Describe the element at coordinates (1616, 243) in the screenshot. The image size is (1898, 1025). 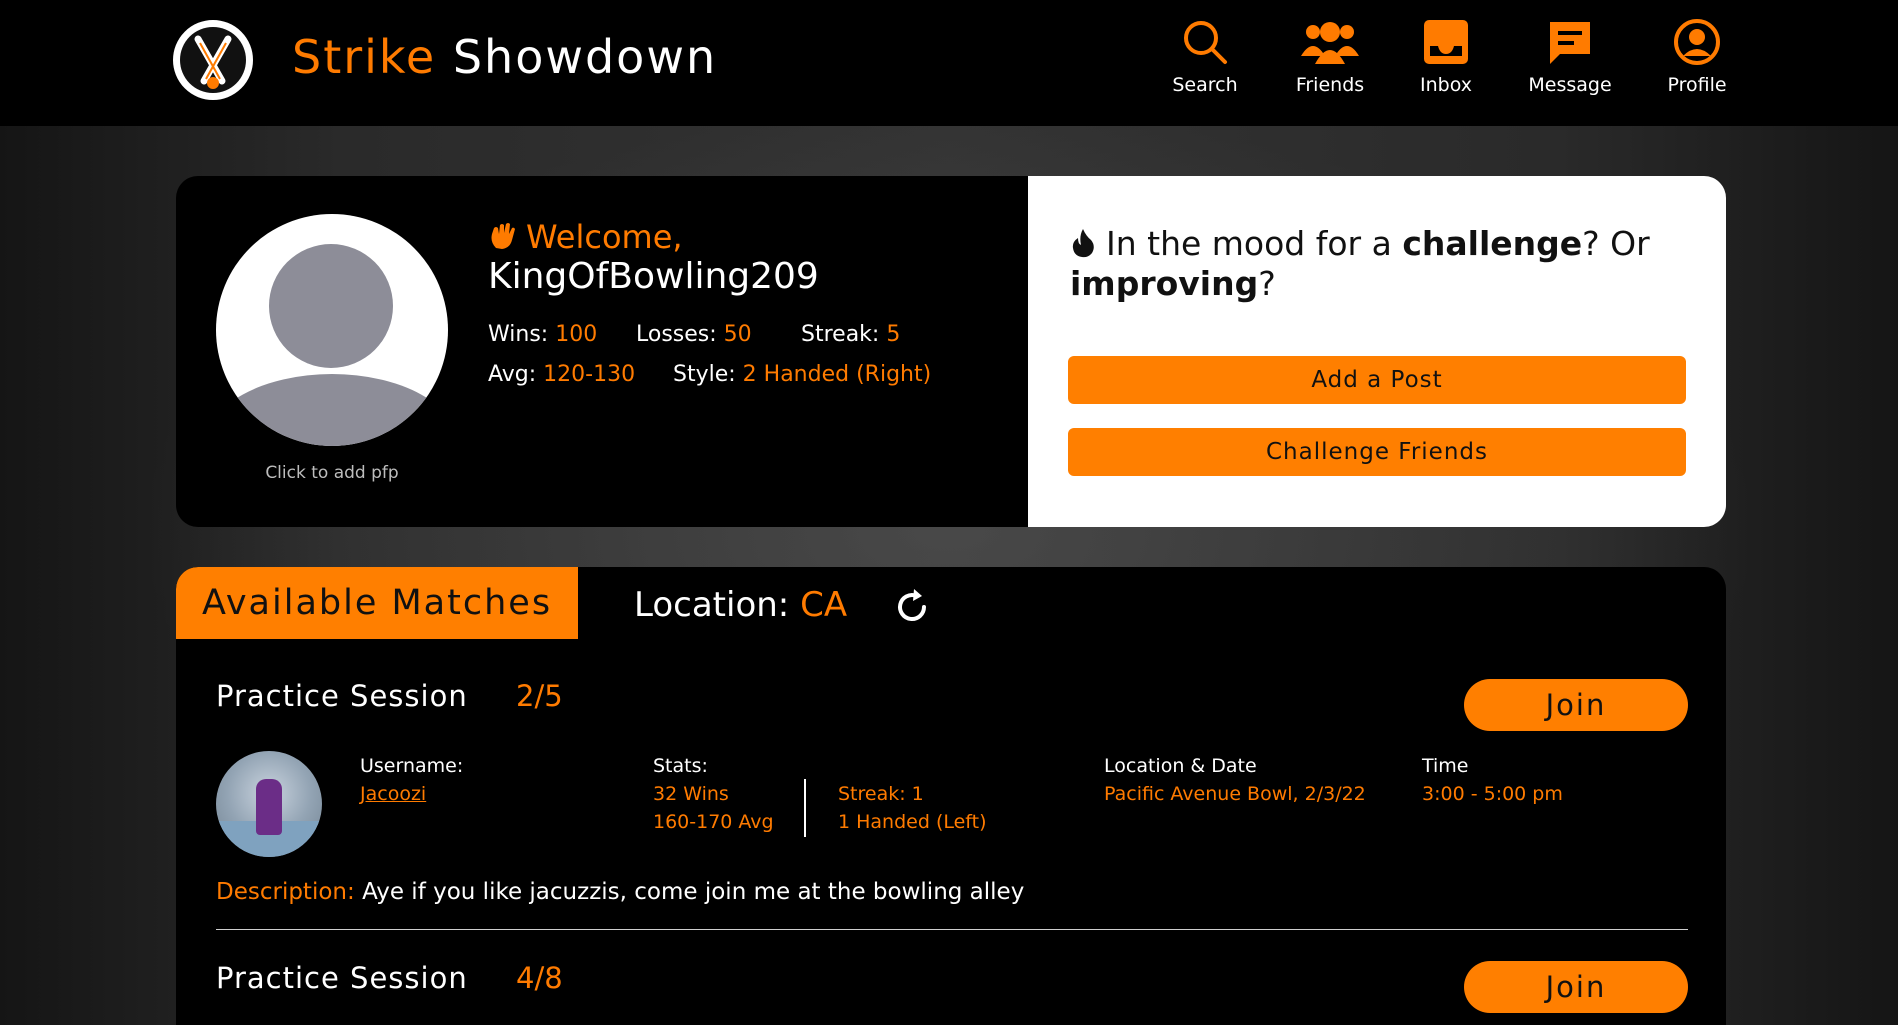
I see `prompt-text-2: ? Or` at that location.